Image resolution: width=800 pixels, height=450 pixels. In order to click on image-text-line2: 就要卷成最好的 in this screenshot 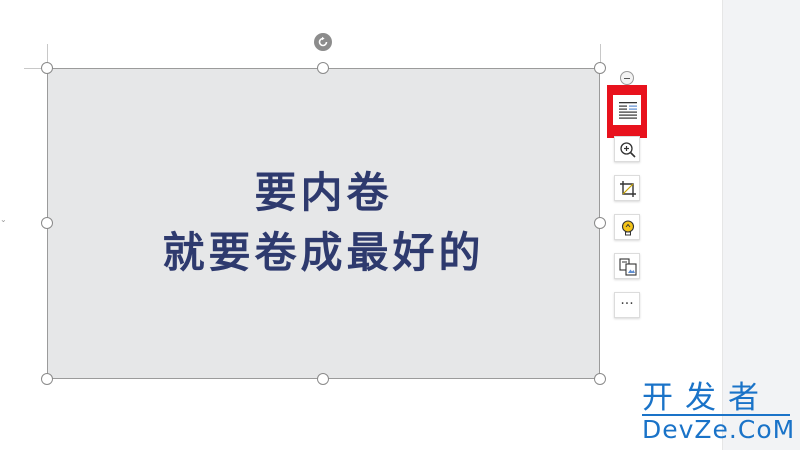, I will do `click(323, 252)`.